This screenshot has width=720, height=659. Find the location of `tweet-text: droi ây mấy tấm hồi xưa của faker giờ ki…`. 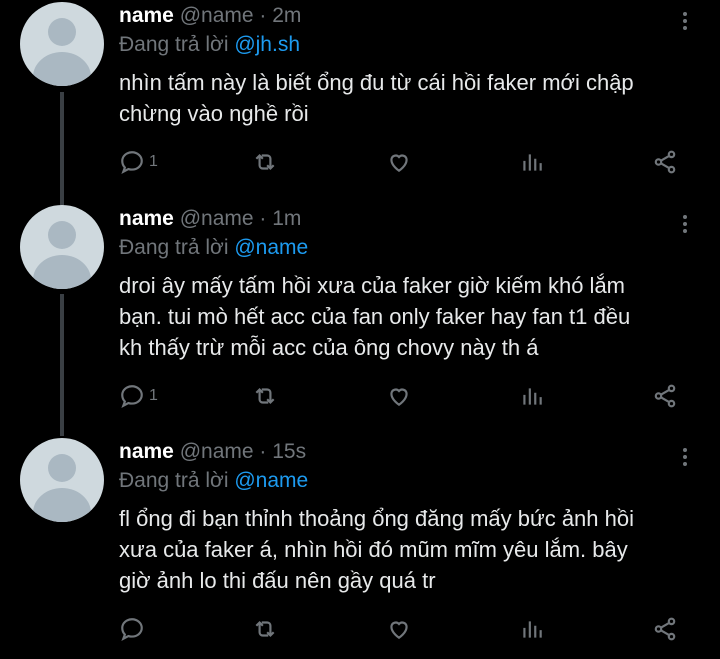

tweet-text: droi ây mấy tấm hồi xưa của faker giờ ki… is located at coordinates (411, 316).